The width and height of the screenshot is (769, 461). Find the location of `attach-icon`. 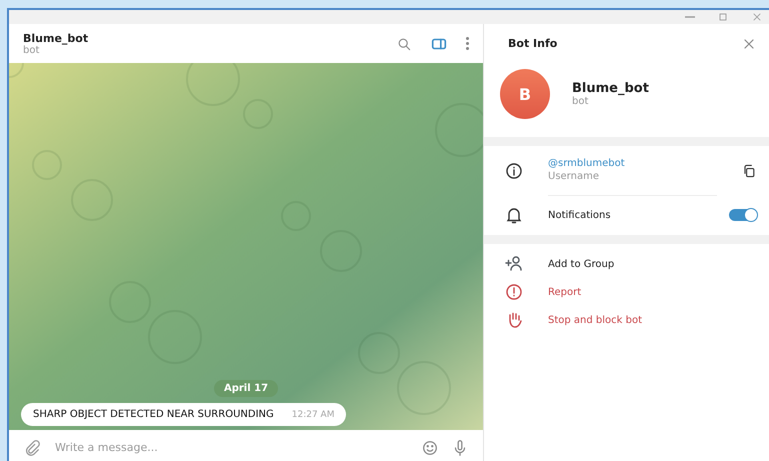

attach-icon is located at coordinates (32, 447).